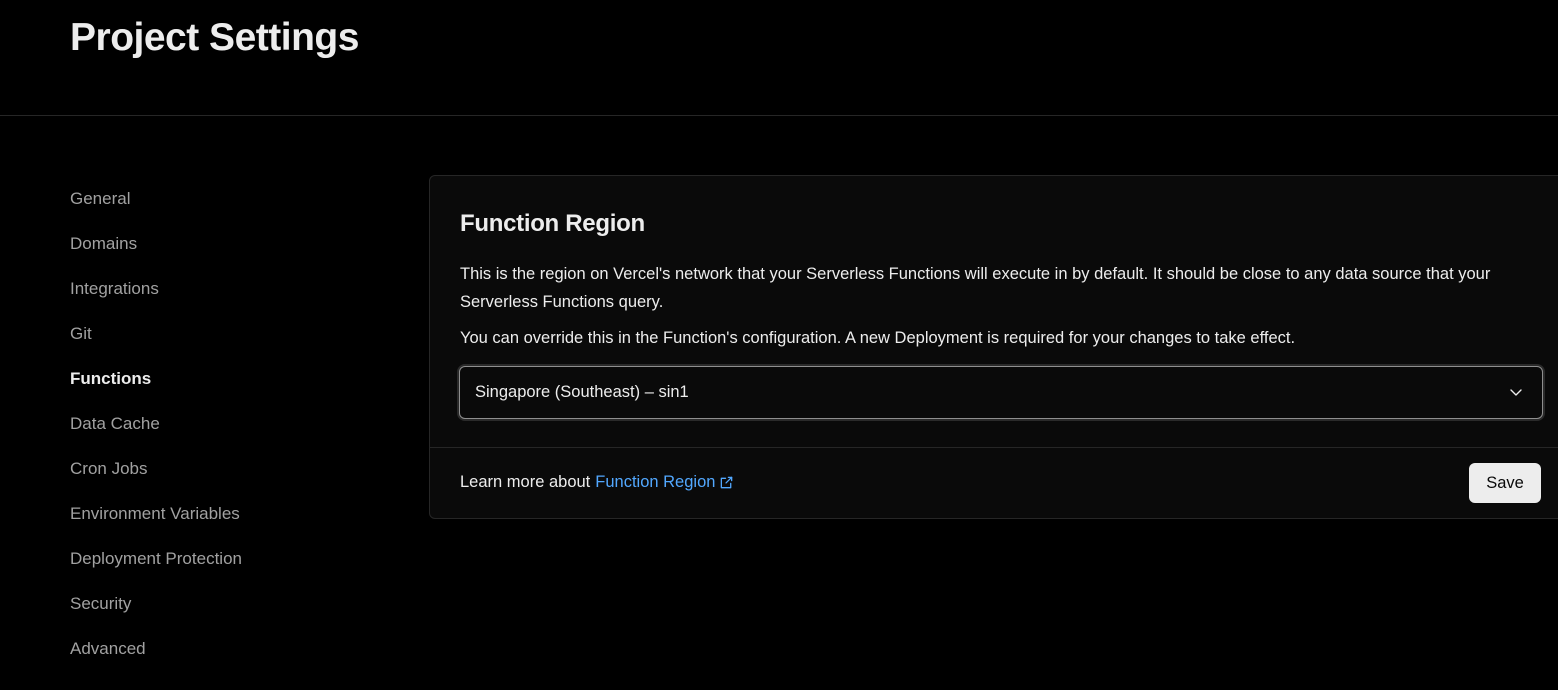 This screenshot has height=690, width=1558. I want to click on sidebar-item-environment-variables: Environment Variables, so click(220, 513).